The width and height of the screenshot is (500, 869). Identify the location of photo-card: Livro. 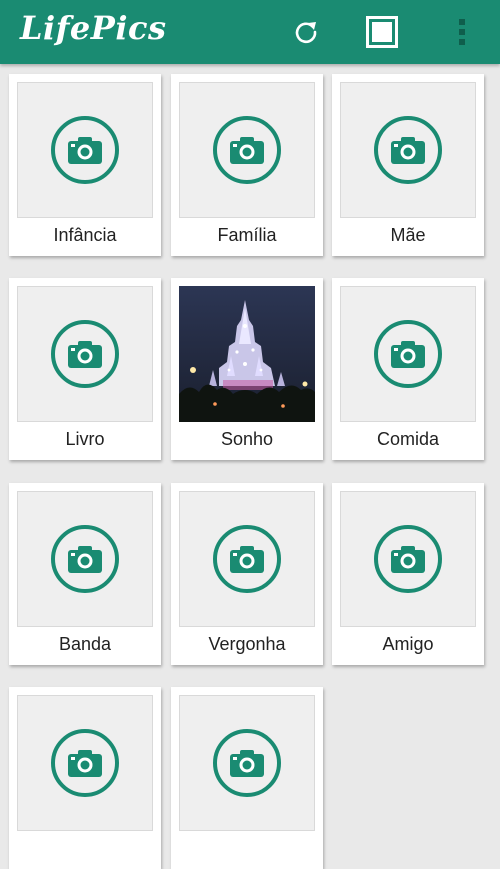
(85, 369).